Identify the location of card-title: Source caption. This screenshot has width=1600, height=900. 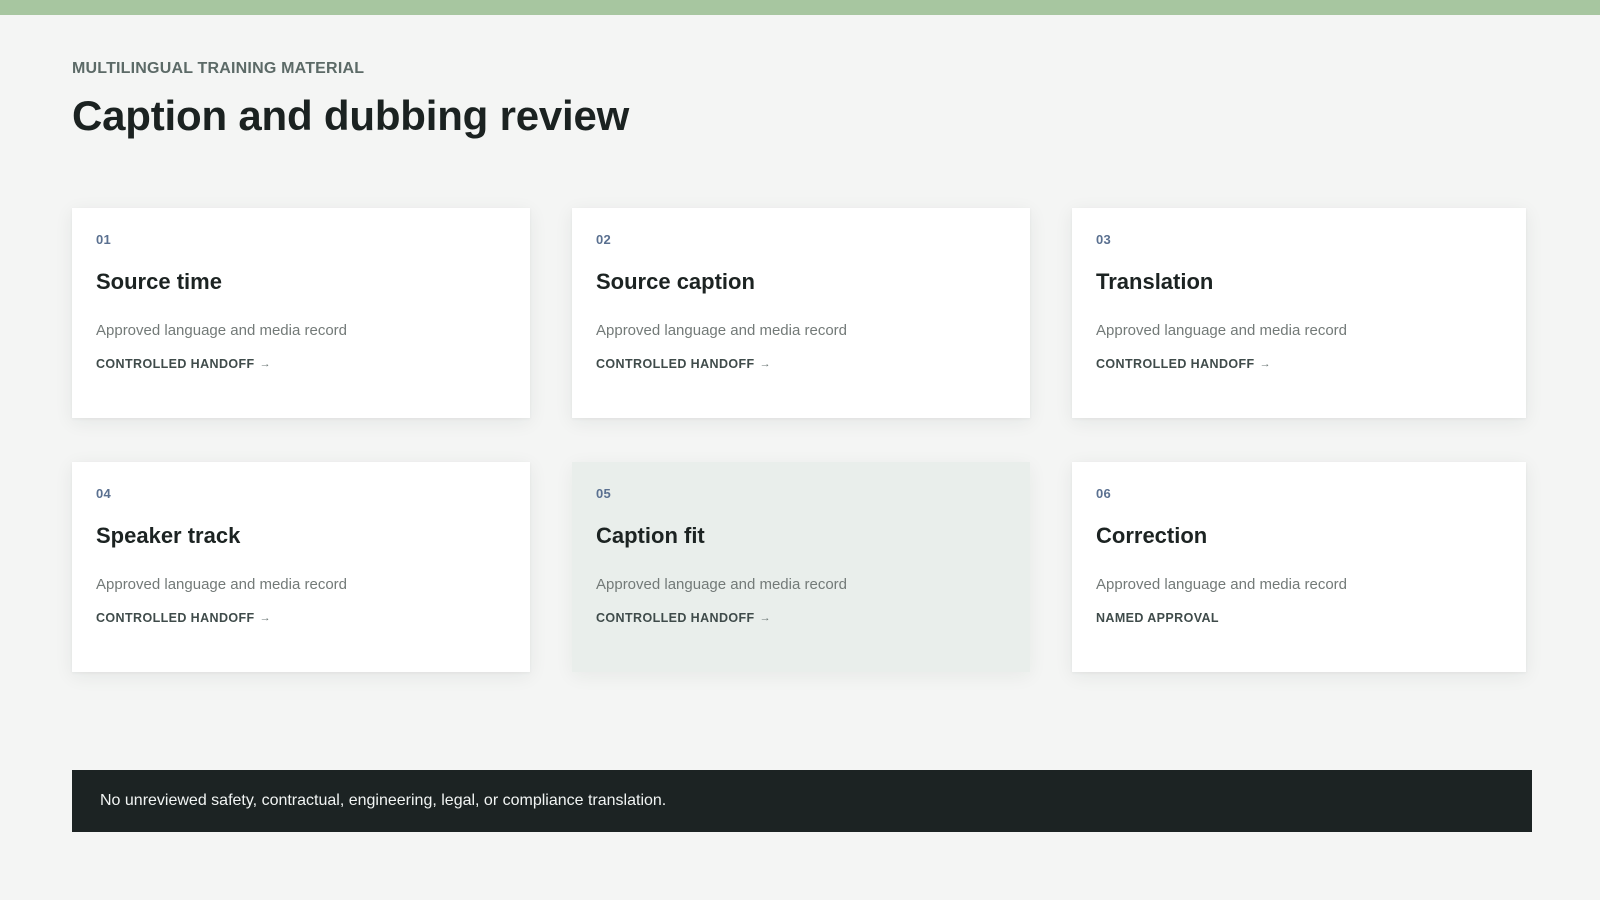
(675, 281).